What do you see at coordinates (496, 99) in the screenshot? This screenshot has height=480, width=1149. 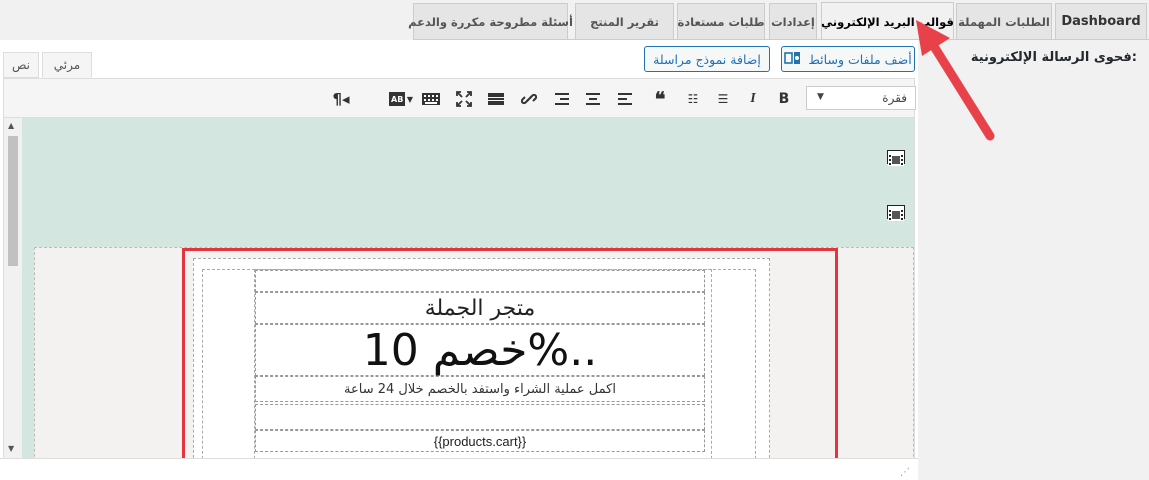 I see `read-more-icon` at bounding box center [496, 99].